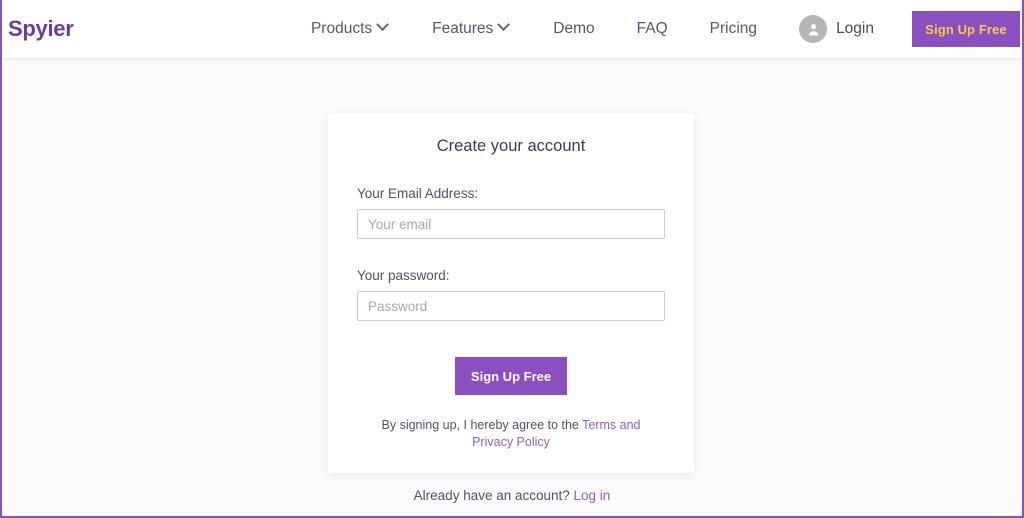  Describe the element at coordinates (418, 193) in the screenshot. I see `email-field-label: Your Email Address:` at that location.